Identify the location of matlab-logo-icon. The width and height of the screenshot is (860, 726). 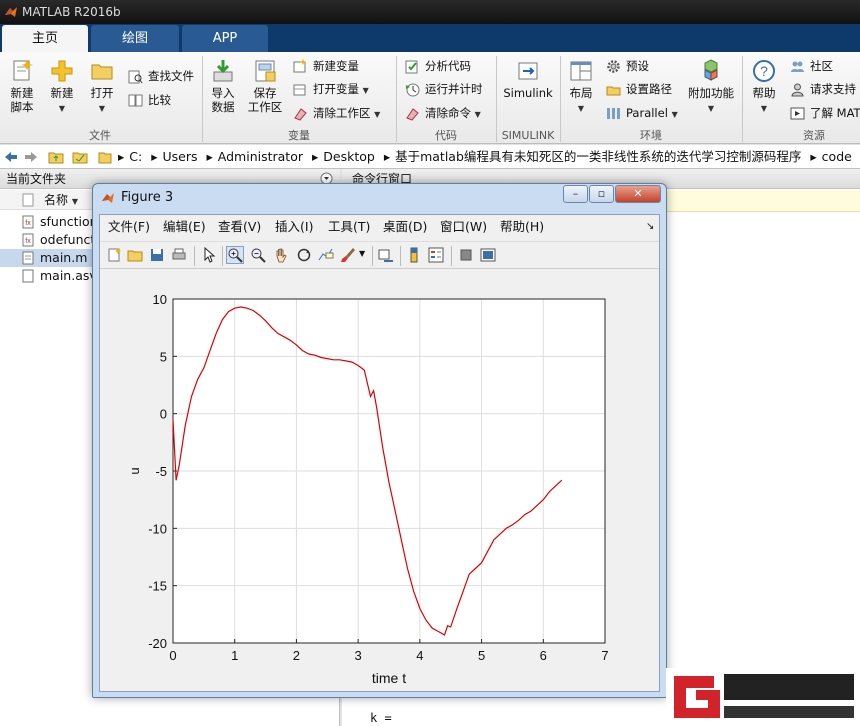
(108, 198).